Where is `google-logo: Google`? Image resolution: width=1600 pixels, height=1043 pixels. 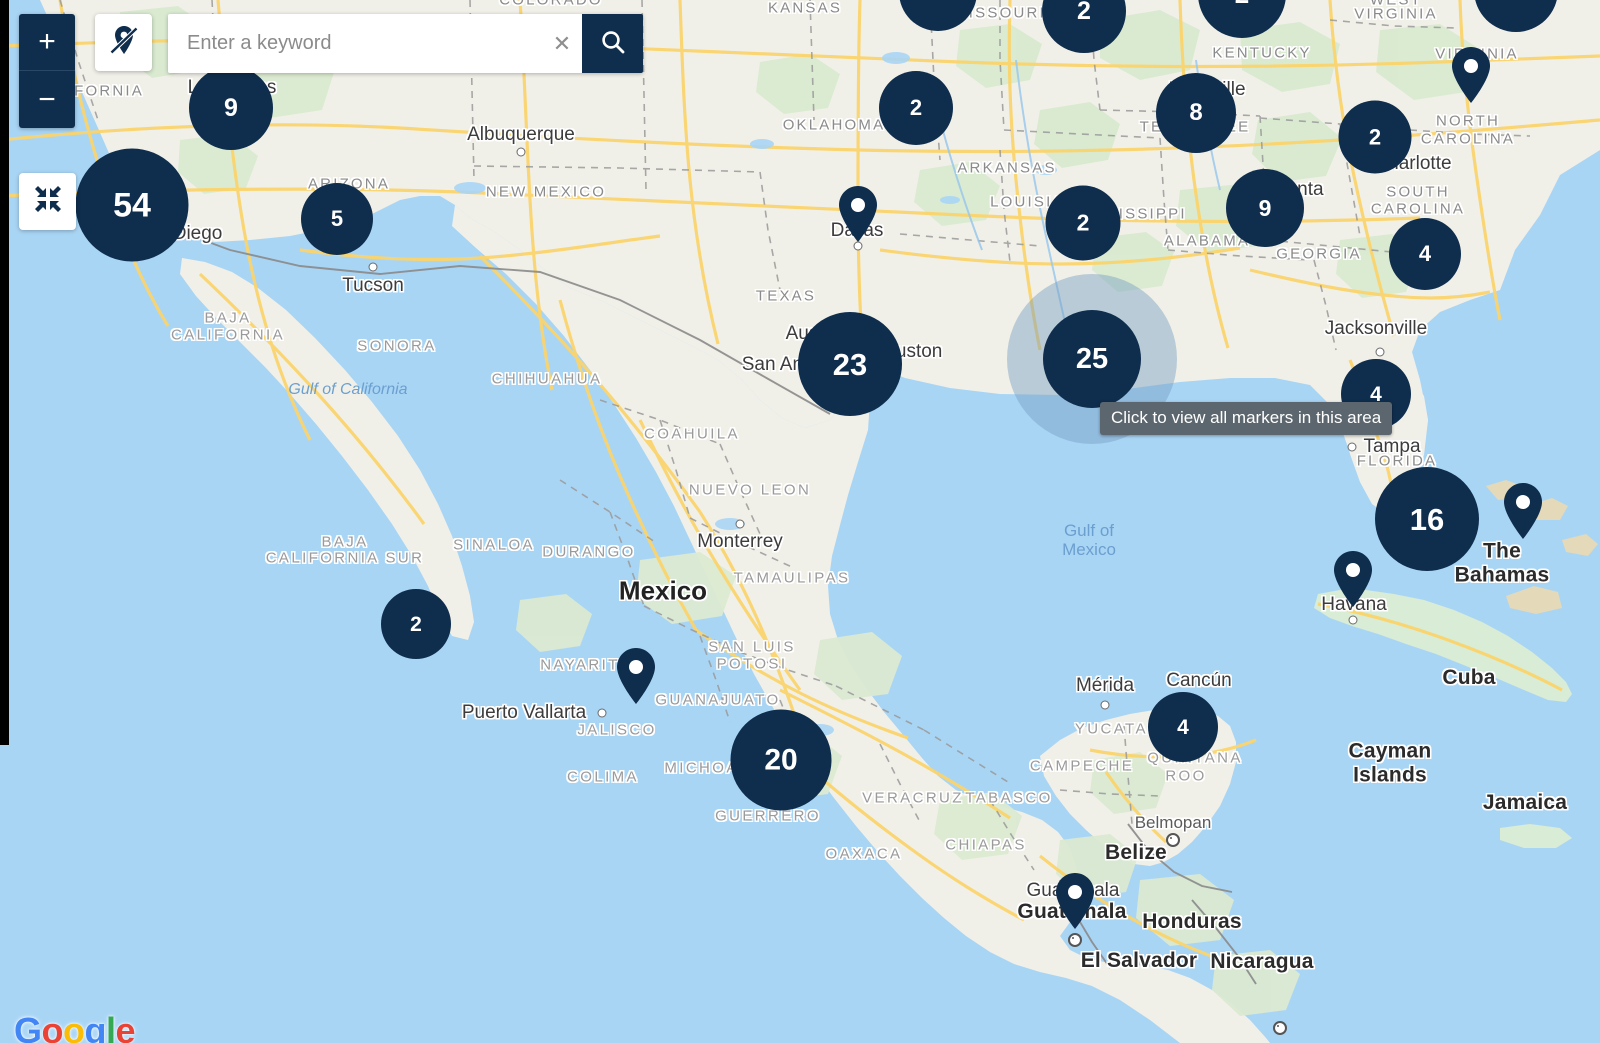
google-logo: Google is located at coordinates (75, 1026).